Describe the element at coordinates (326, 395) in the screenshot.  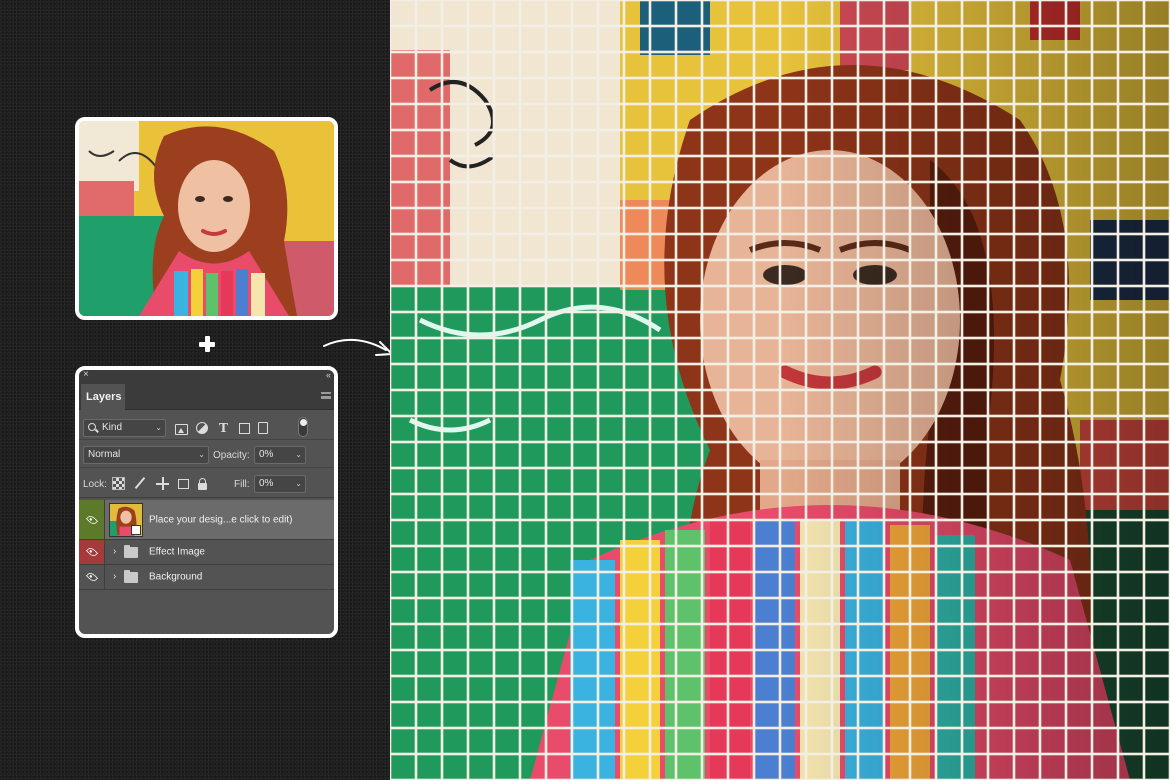
I see `panel-menu-icon` at that location.